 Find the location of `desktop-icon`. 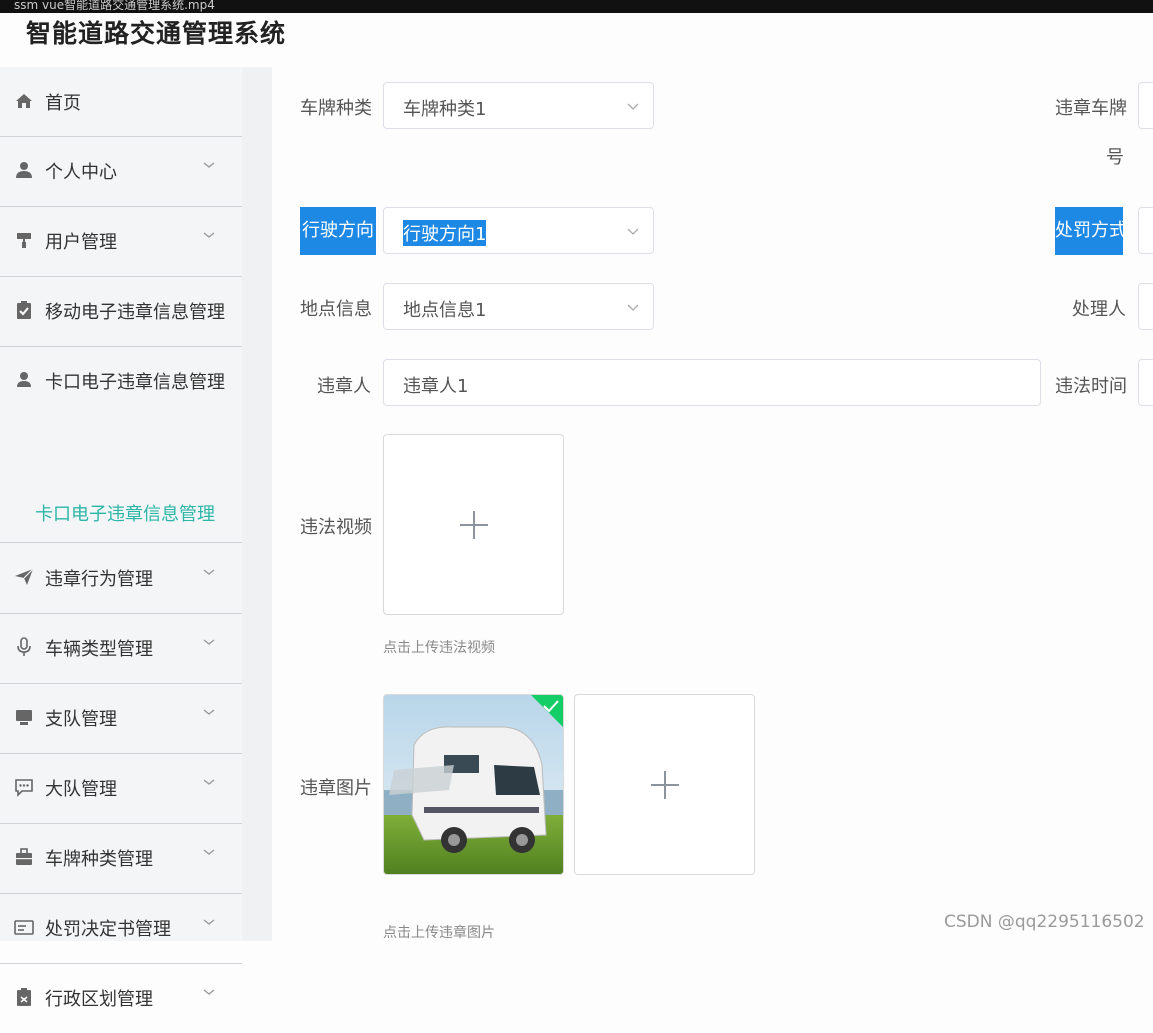

desktop-icon is located at coordinates (24, 717).